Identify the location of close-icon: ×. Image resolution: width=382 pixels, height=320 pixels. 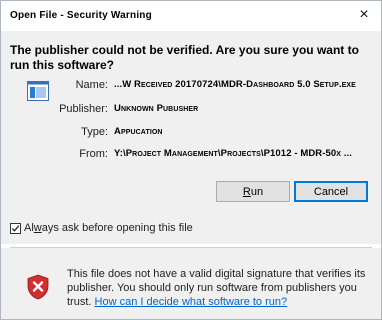
(364, 14).